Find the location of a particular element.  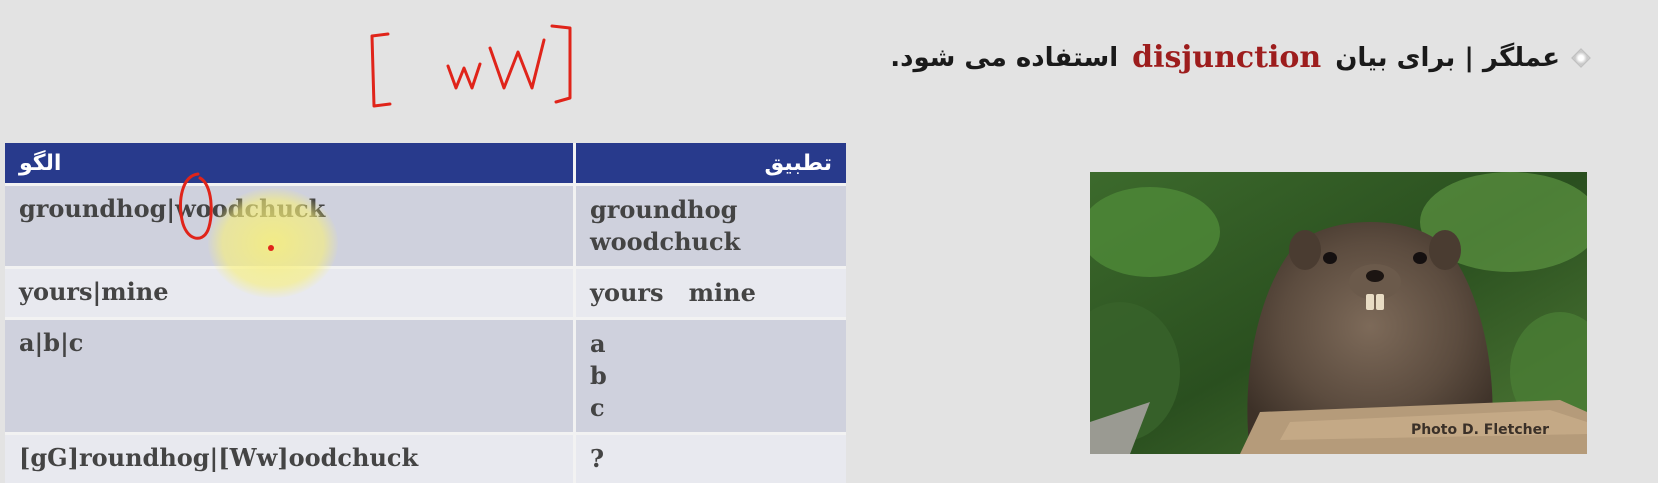

header-match: تطبیق is located at coordinates (711, 164).